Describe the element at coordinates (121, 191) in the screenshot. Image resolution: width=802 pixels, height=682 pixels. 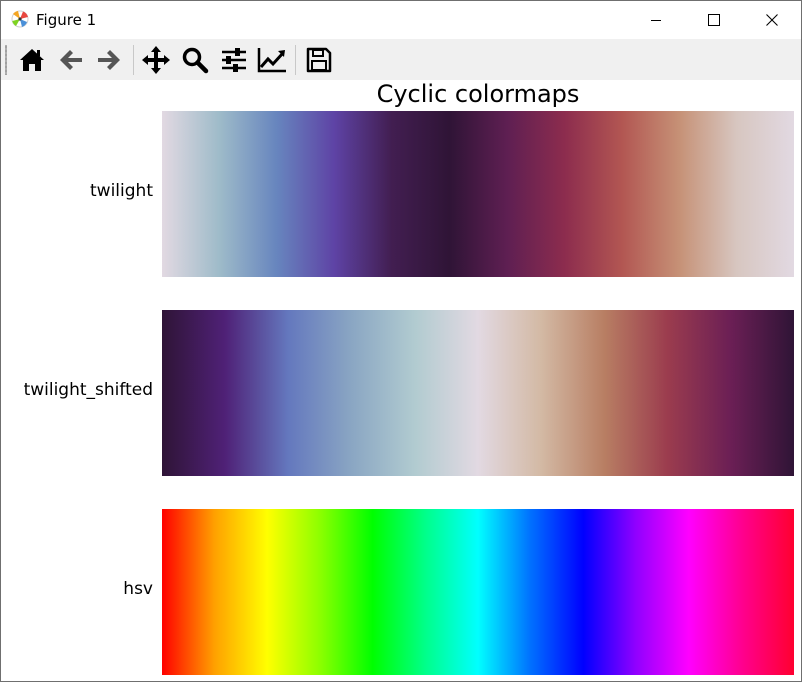
I see `colormap-label-twilight: twilight` at that location.